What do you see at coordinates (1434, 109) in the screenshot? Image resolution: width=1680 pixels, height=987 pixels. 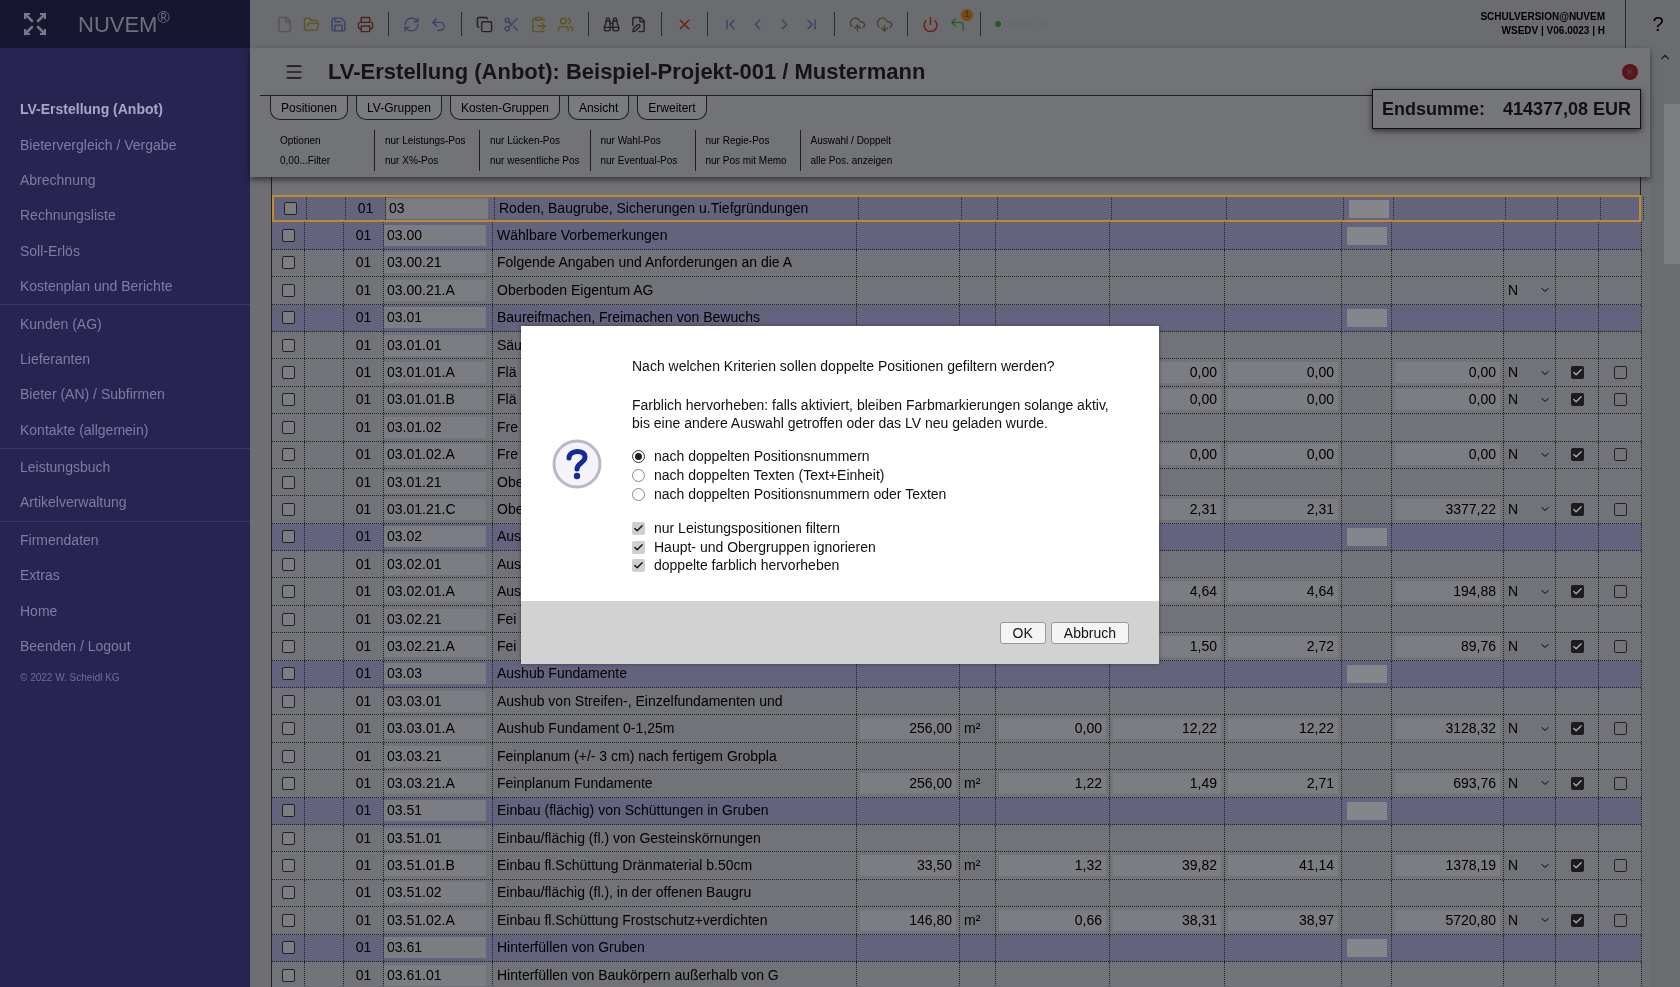 I see `total-label: Endsumme:` at bounding box center [1434, 109].